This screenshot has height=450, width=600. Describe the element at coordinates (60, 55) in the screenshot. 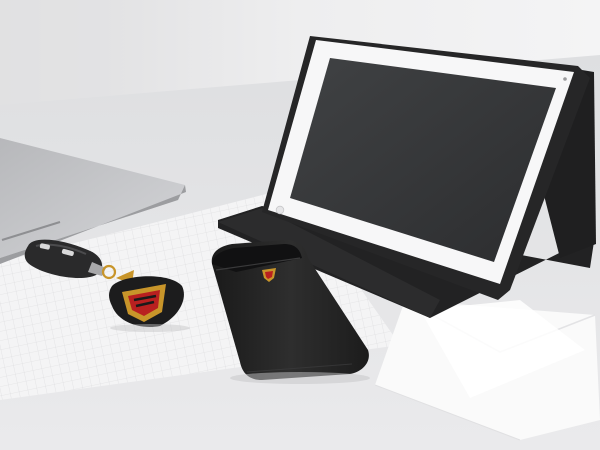

I see `window-light` at that location.